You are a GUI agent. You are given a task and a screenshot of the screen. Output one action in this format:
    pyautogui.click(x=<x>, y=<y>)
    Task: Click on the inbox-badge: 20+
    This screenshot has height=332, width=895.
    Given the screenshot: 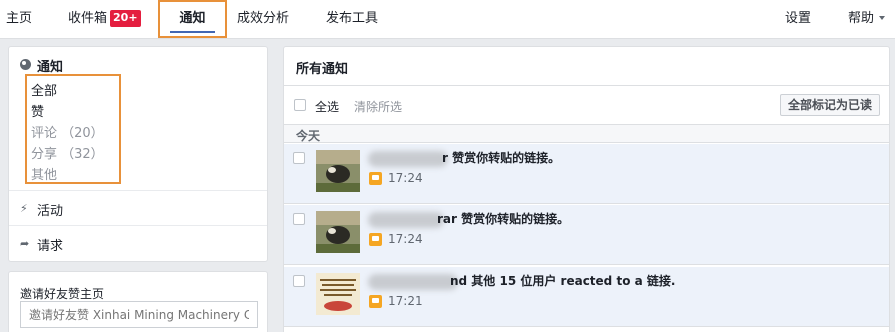 What is the action you would take?
    pyautogui.click(x=125, y=18)
    